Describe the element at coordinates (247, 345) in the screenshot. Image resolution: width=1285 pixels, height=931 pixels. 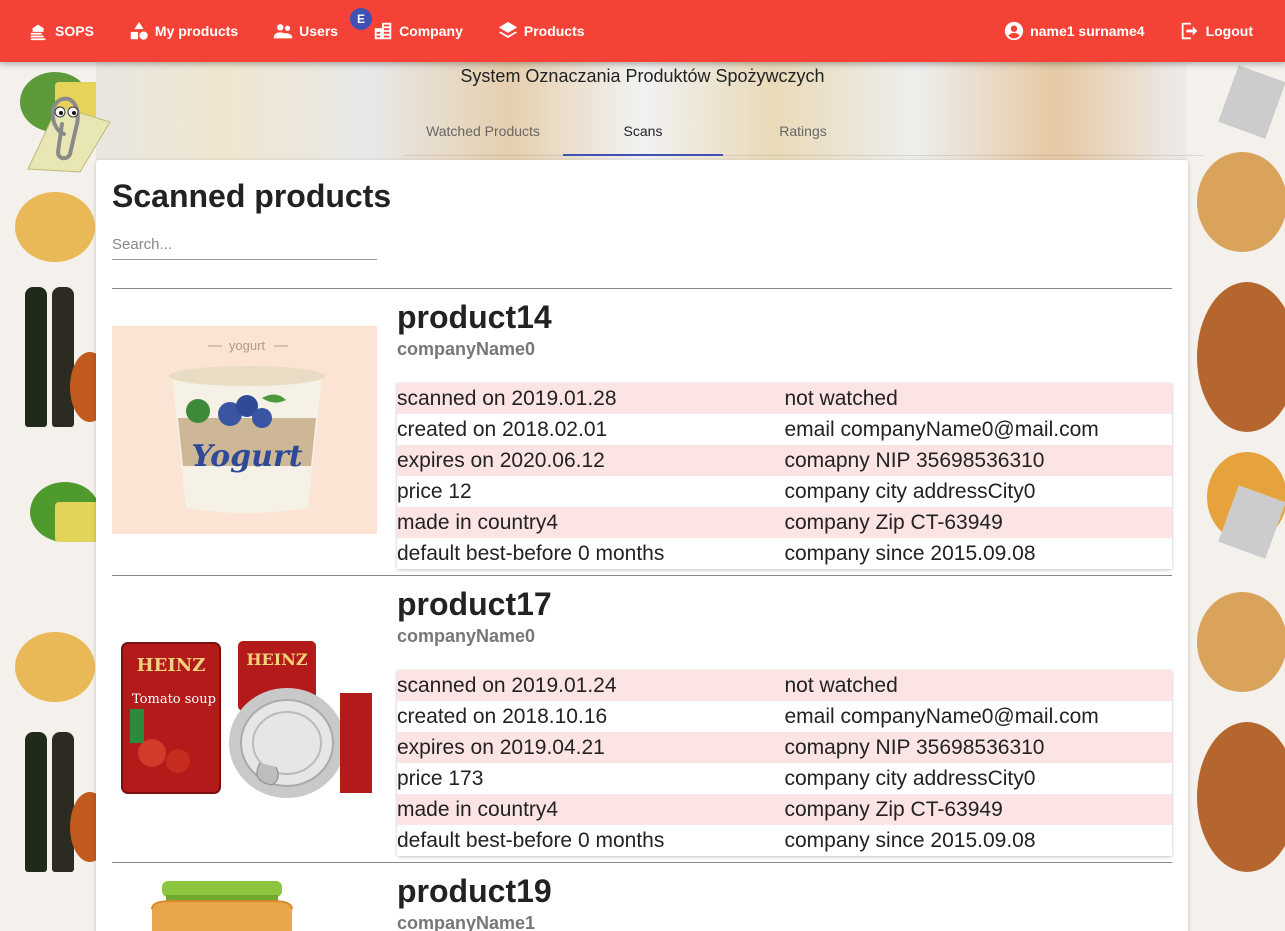
I see `svg-text: yogurt` at that location.